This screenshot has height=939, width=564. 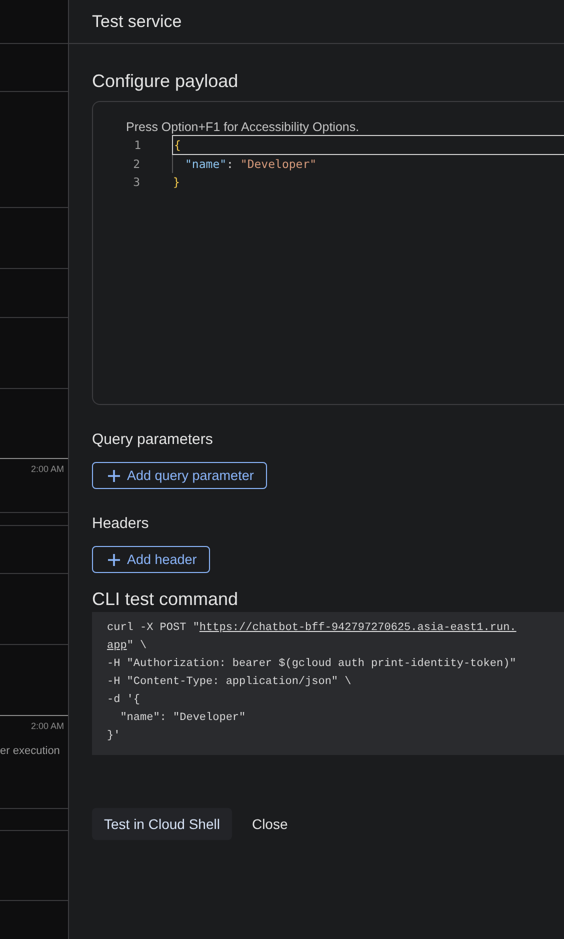 What do you see at coordinates (357, 628) in the screenshot?
I see `url-link: https://chatbot-bff-942797270625.asia-east1.run.` at bounding box center [357, 628].